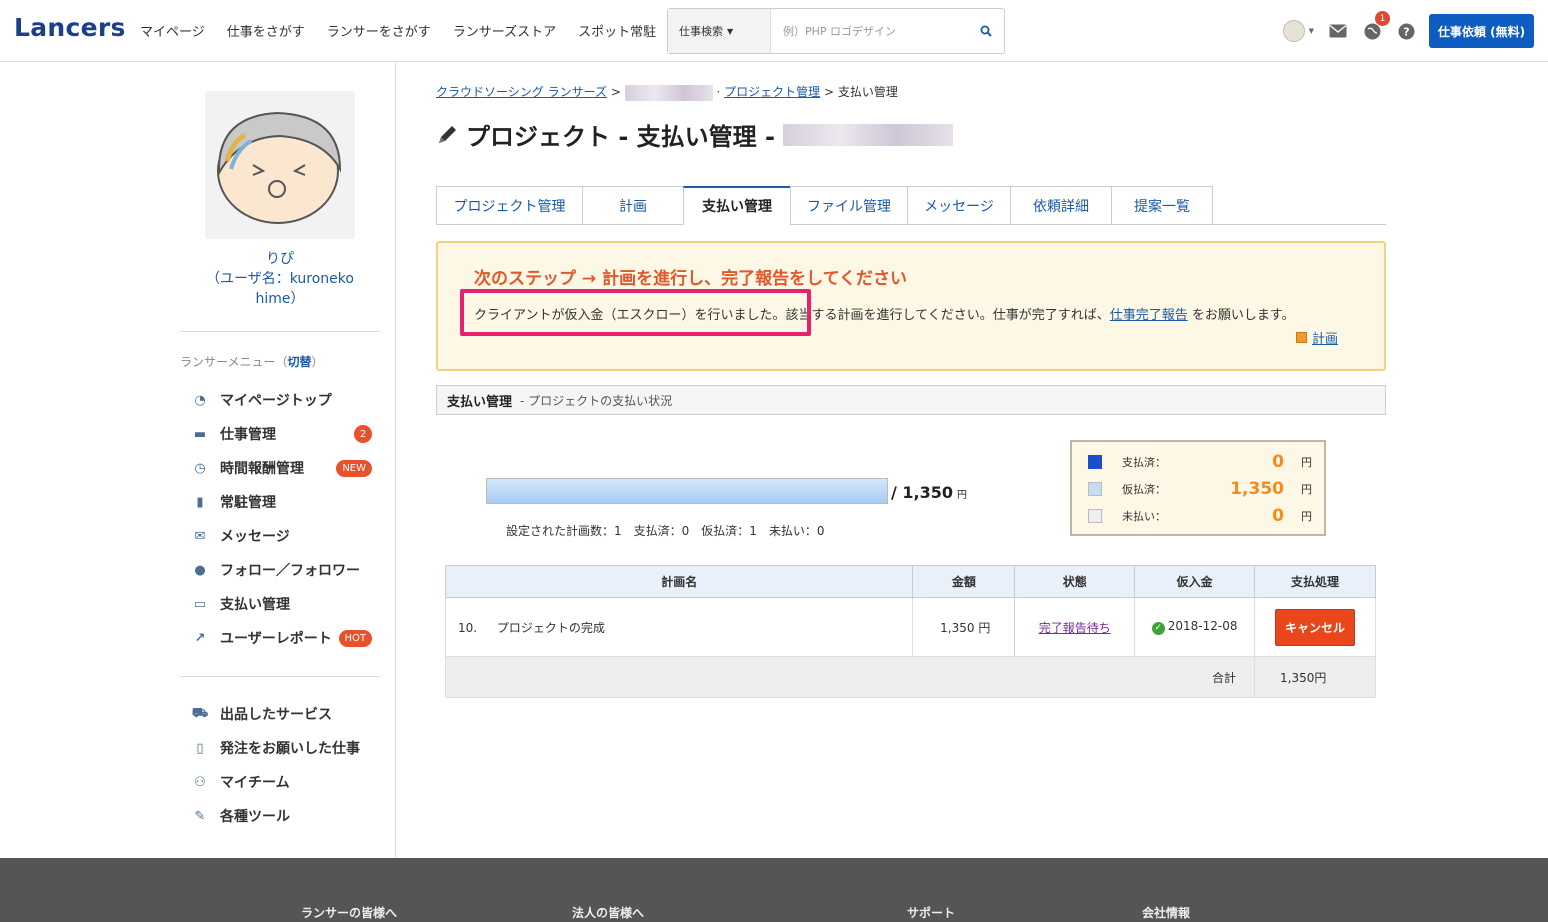 This screenshot has height=922, width=1548. Describe the element at coordinates (349, 912) in the screenshot. I see `footer-lancers: ランサーの皆様へ` at that location.